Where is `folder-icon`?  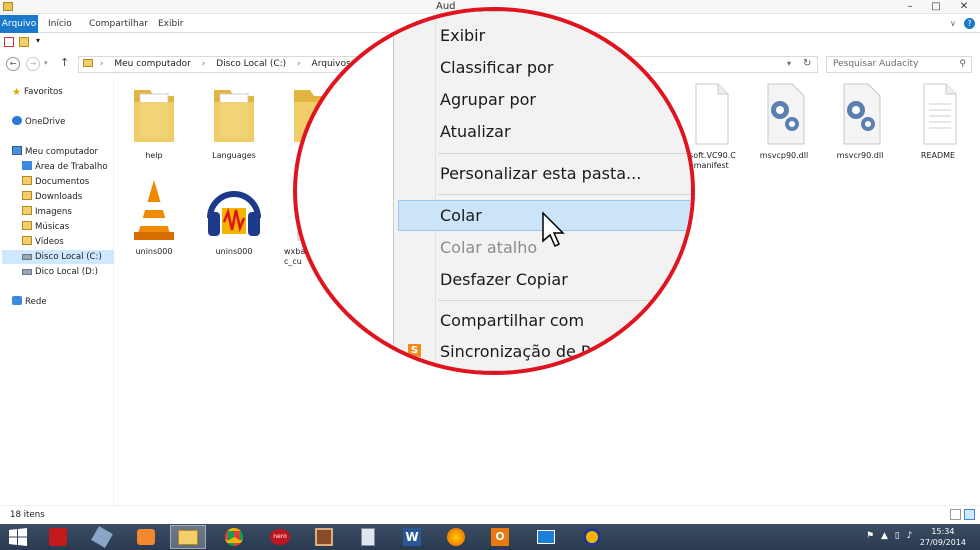 folder-icon is located at coordinates (8, 6).